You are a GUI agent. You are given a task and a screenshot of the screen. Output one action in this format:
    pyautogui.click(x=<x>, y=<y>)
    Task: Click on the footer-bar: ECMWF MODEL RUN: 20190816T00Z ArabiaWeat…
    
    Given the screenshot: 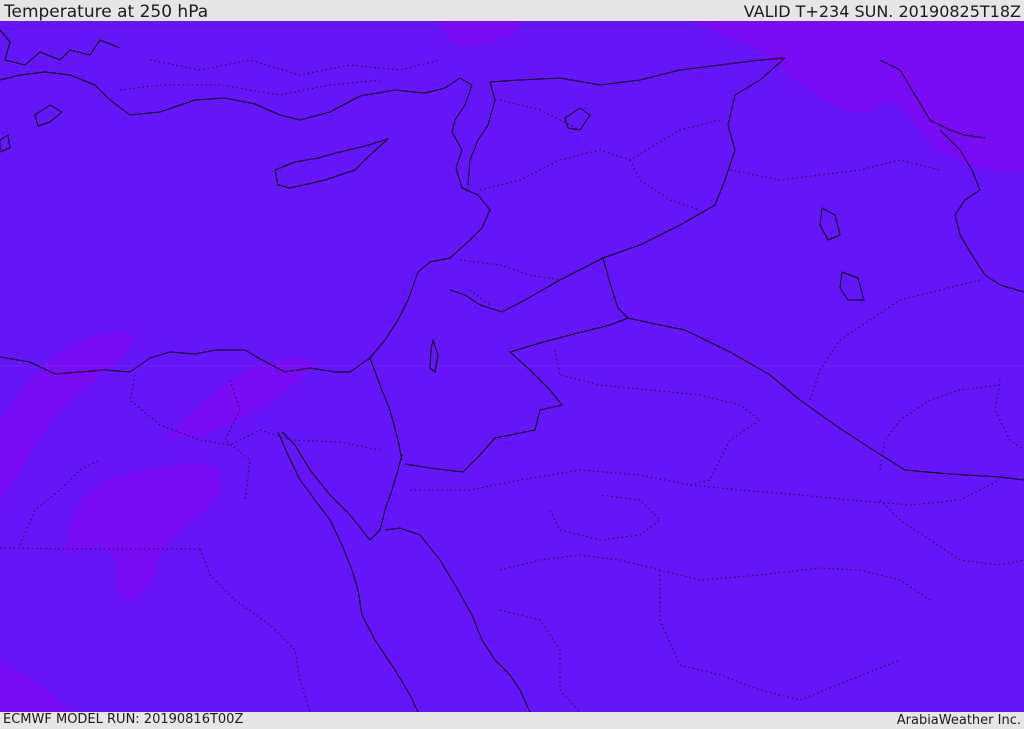 What is the action you would take?
    pyautogui.click(x=512, y=720)
    